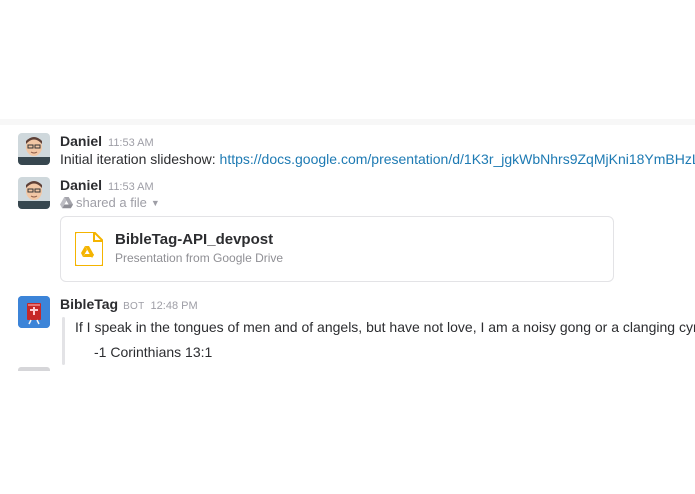  Describe the element at coordinates (155, 203) in the screenshot. I see `chevron-down-icon: ▼` at that location.